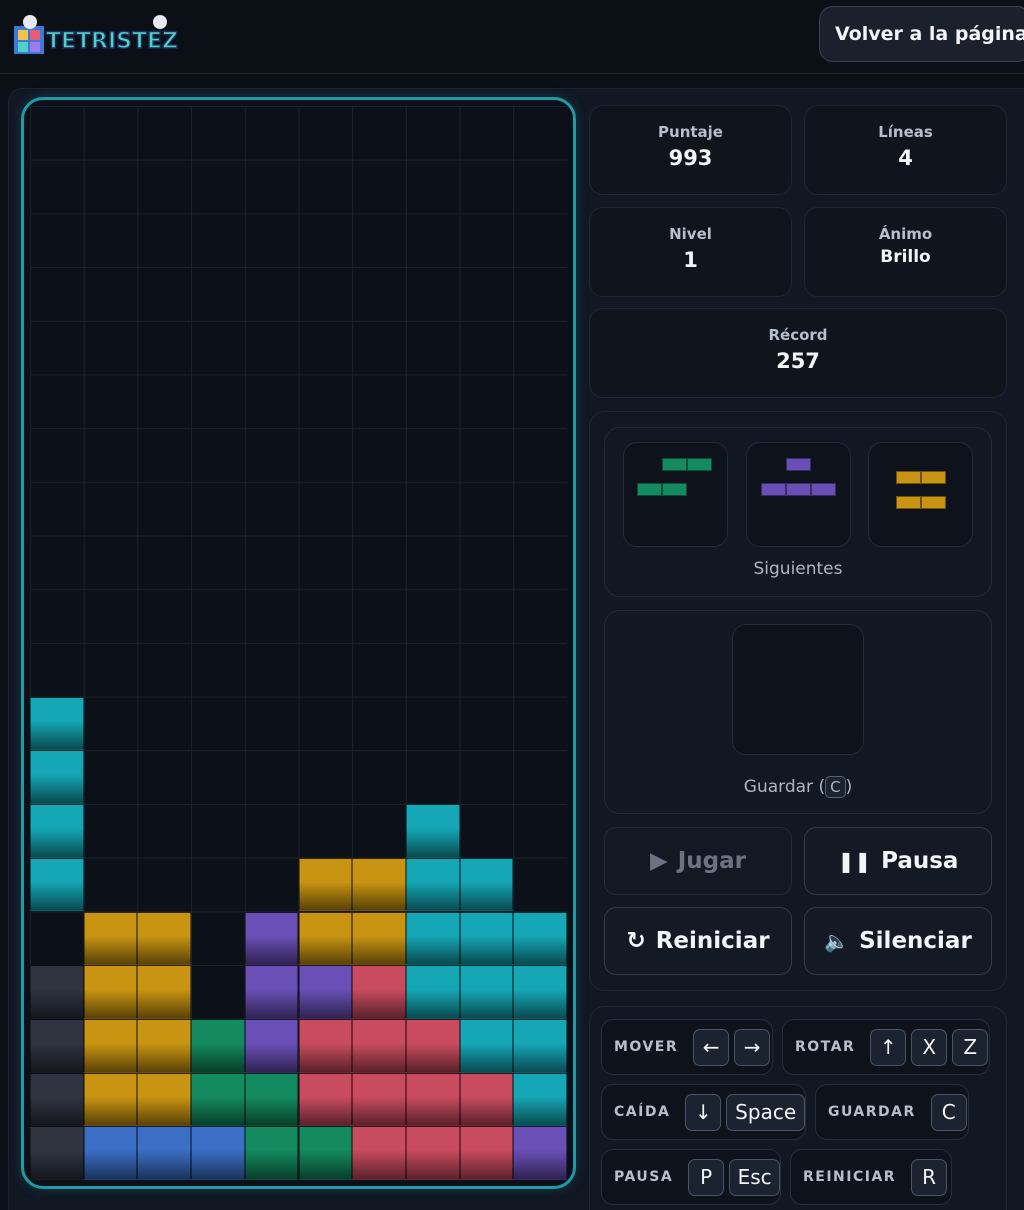 The width and height of the screenshot is (1024, 1210). What do you see at coordinates (112, 41) in the screenshot?
I see `logo-text: TETRISTEZA` at bounding box center [112, 41].